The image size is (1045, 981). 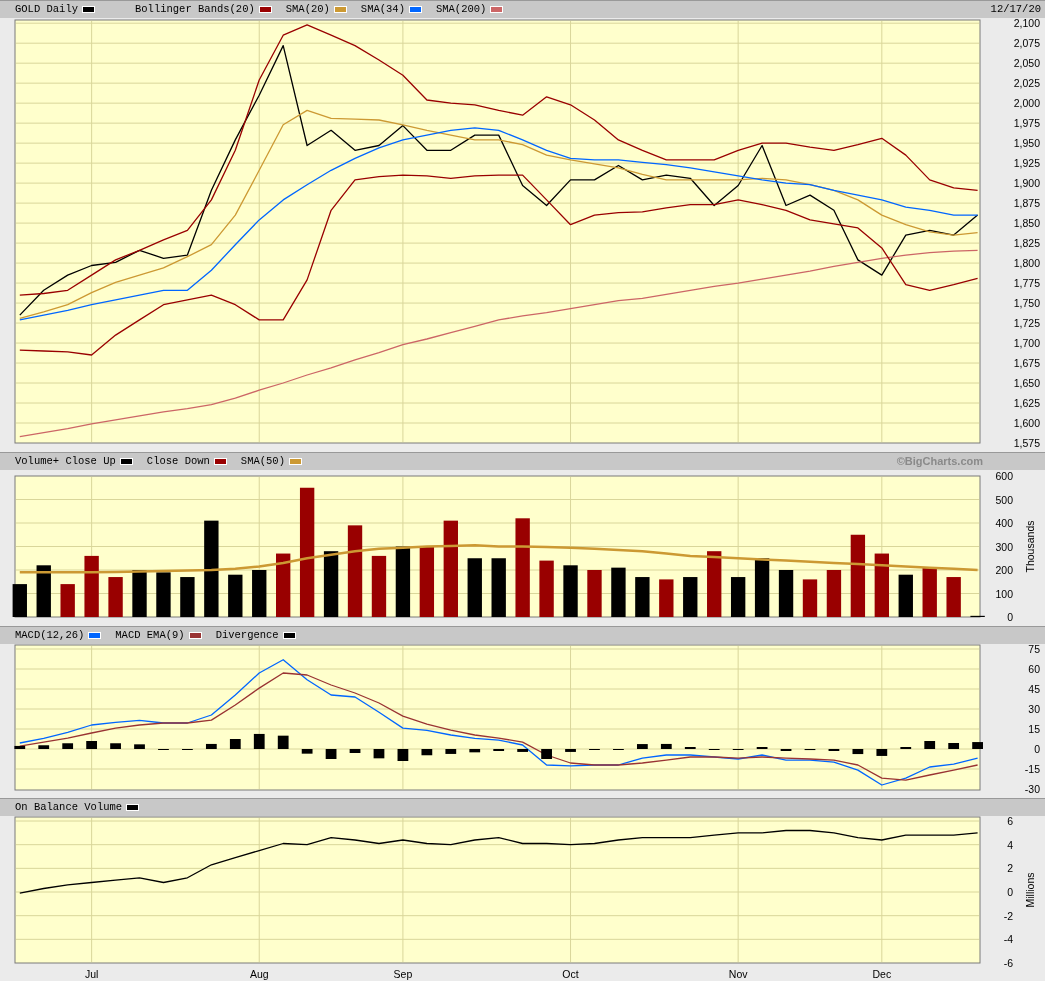 I want to click on axis-tick-label: 100, so click(x=1004, y=593).